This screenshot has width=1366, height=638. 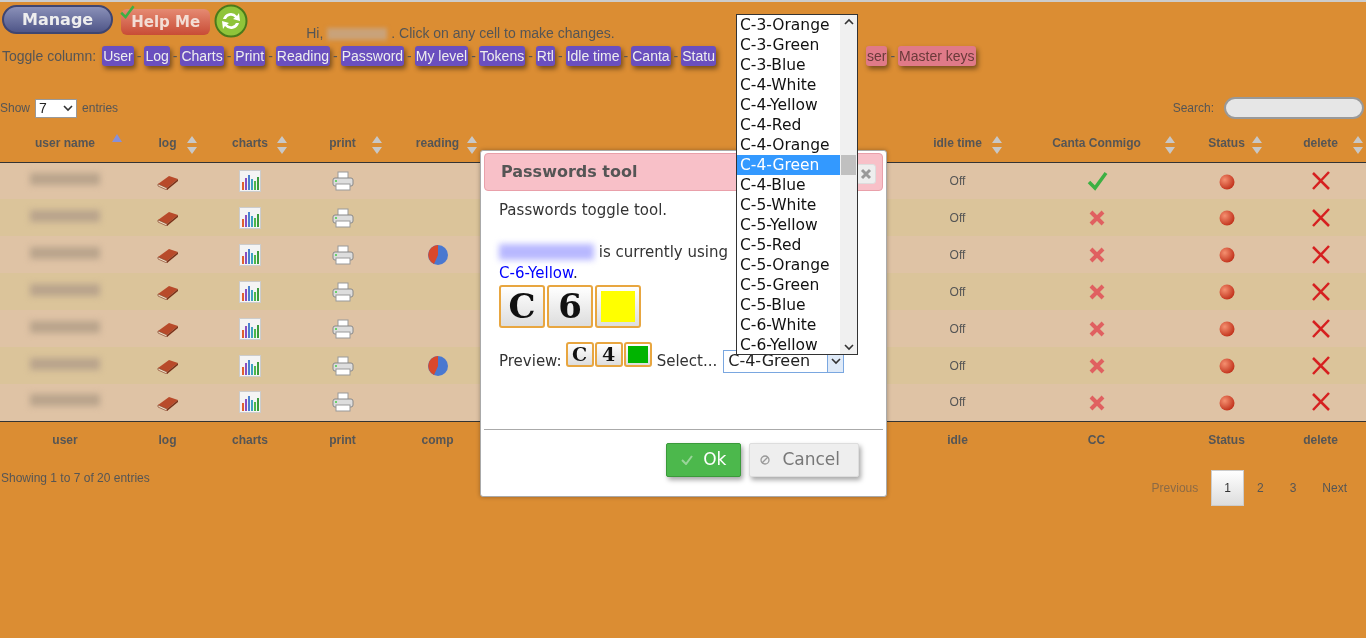 I want to click on dropdown-option: C-5-Red, so click(x=788, y=245).